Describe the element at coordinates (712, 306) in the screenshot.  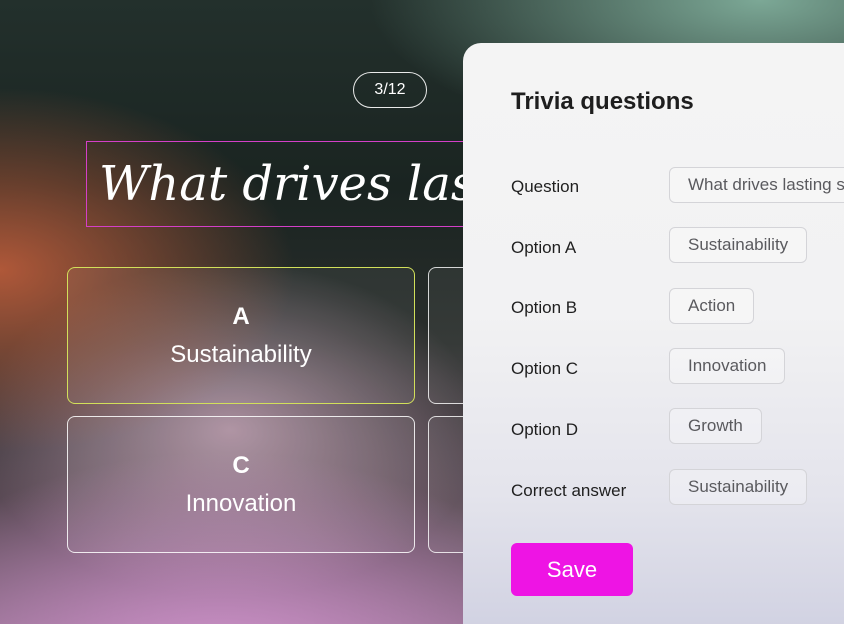
I see `option-b-field: Action` at that location.